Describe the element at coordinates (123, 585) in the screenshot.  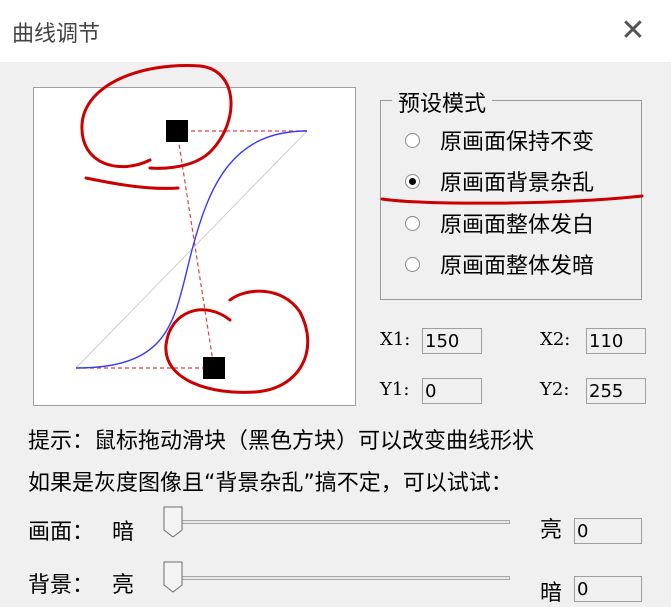
I see `background-low-label: 亮` at that location.